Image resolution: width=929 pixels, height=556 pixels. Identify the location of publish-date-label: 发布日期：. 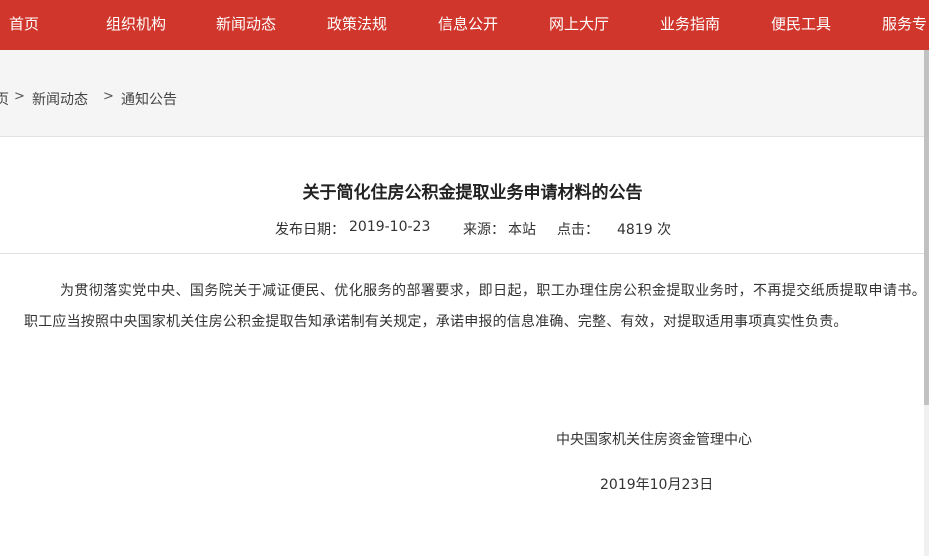
(310, 230).